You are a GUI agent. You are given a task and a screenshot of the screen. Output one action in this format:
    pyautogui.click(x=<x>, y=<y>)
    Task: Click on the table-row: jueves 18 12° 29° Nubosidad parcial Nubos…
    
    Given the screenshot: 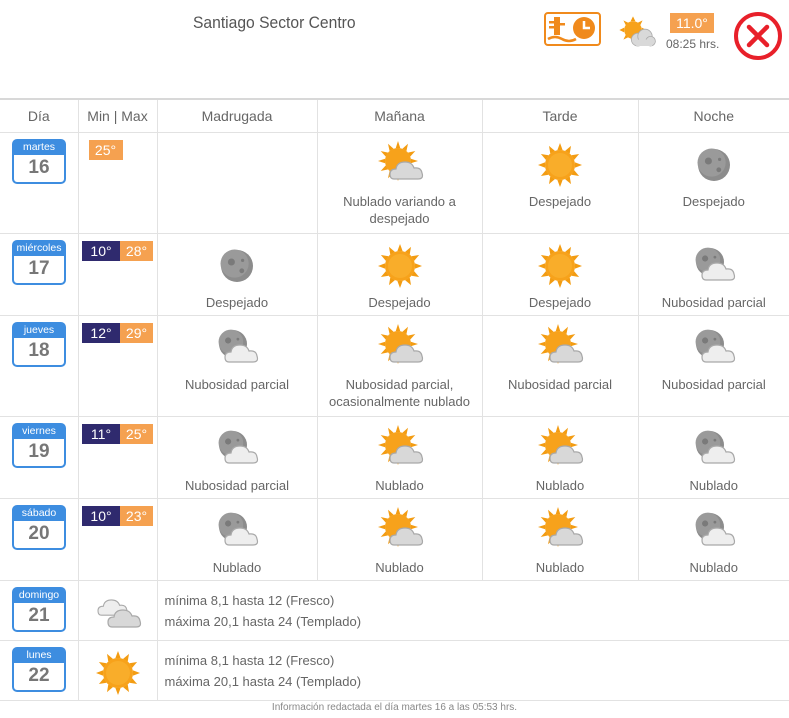 What is the action you would take?
    pyautogui.click(x=394, y=366)
    